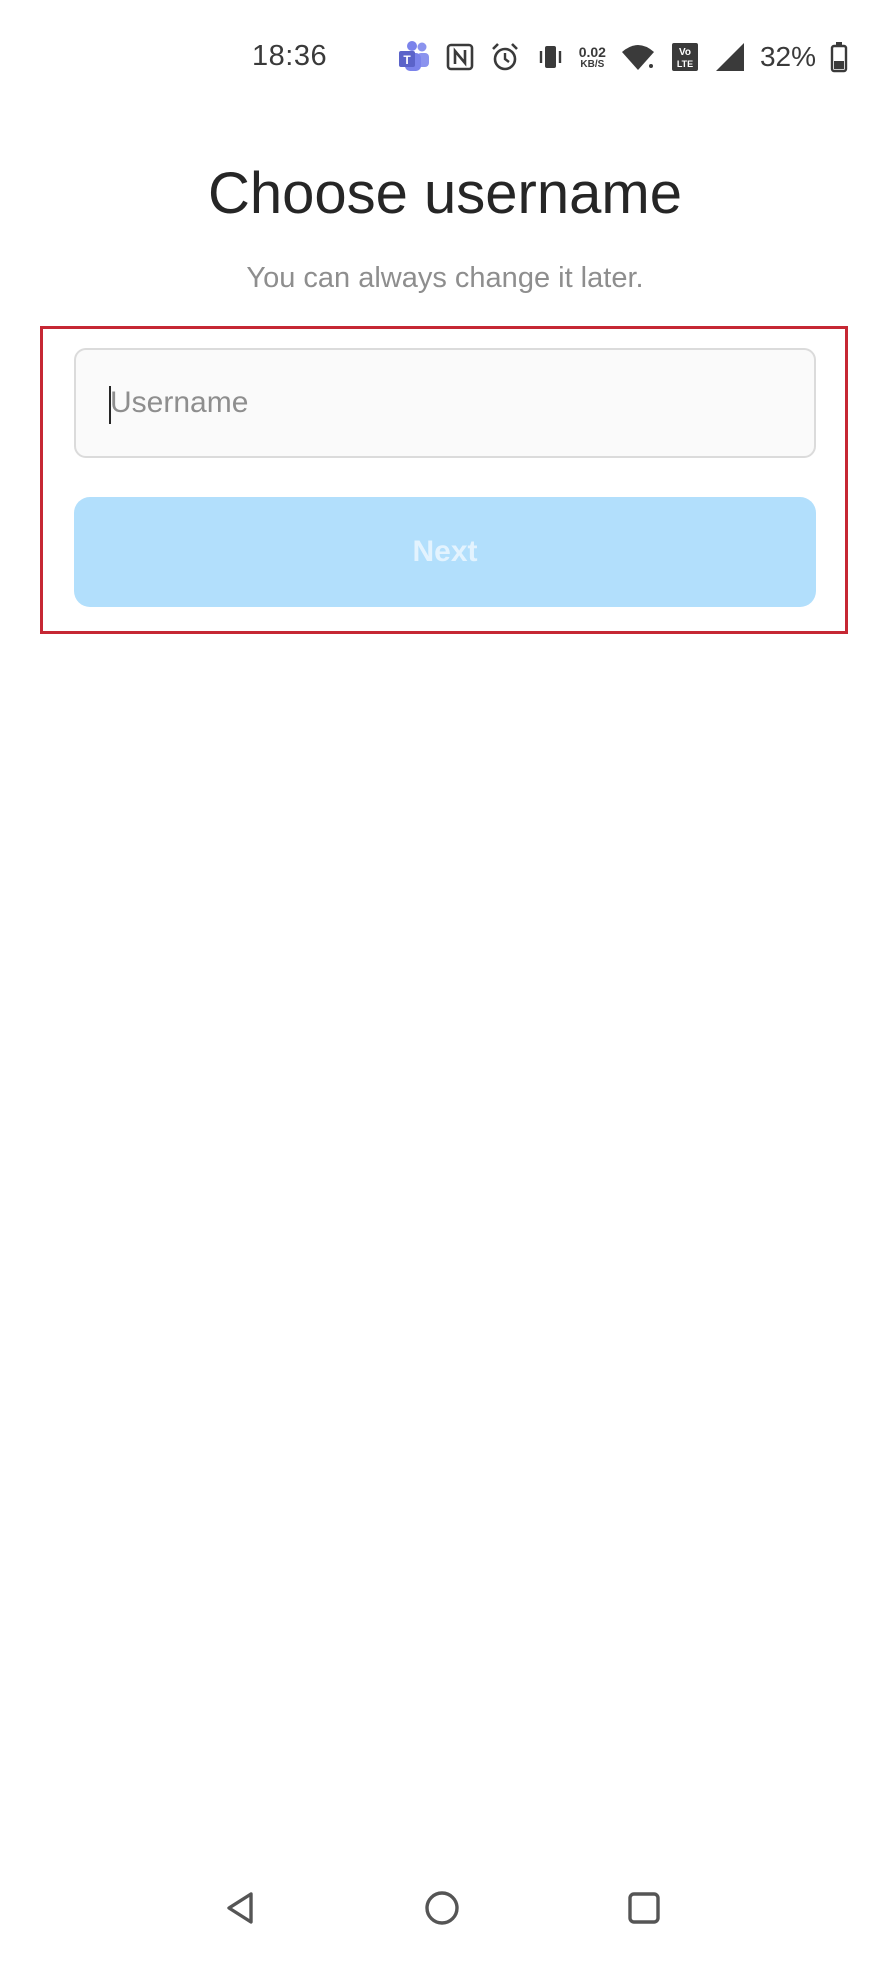  I want to click on status-icons: T 0.02 KB/S Vo LTE 32%, so click(622, 57).